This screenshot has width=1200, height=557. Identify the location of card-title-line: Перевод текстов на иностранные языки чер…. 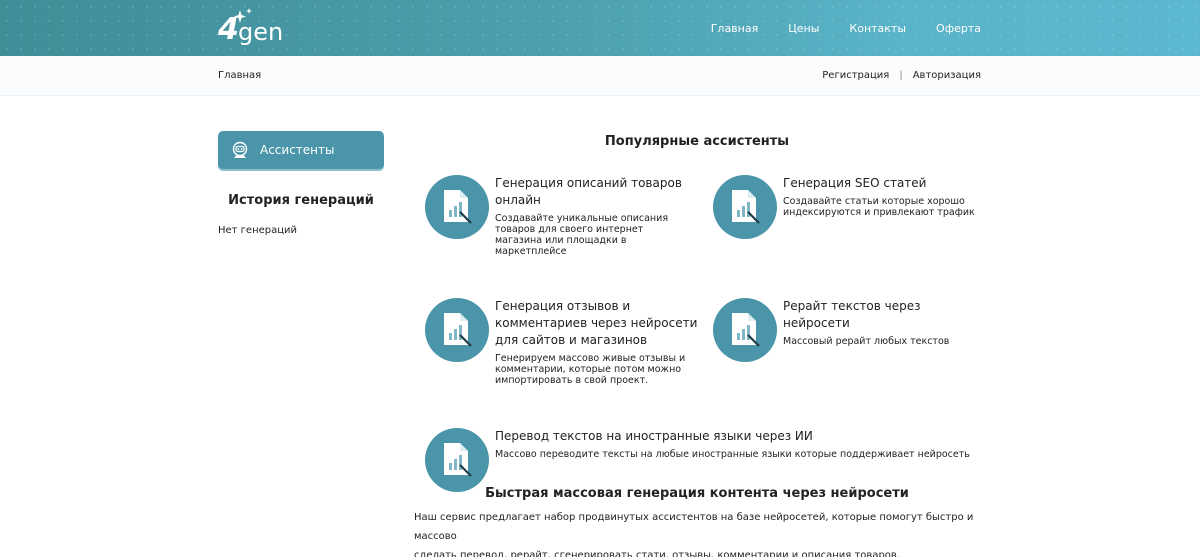
(654, 436).